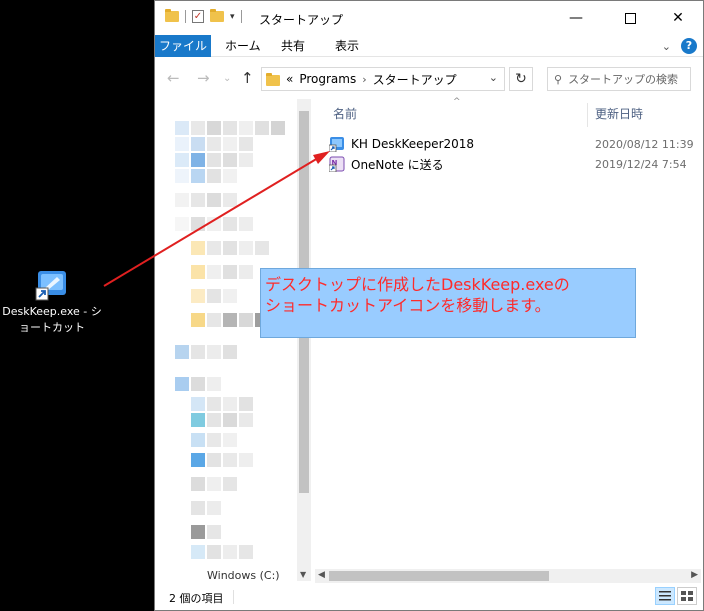 Image resolution: width=704 pixels, height=611 pixels. I want to click on annotation-line1: デスクトップに作成したDeskKeep.exeの, so click(417, 284).